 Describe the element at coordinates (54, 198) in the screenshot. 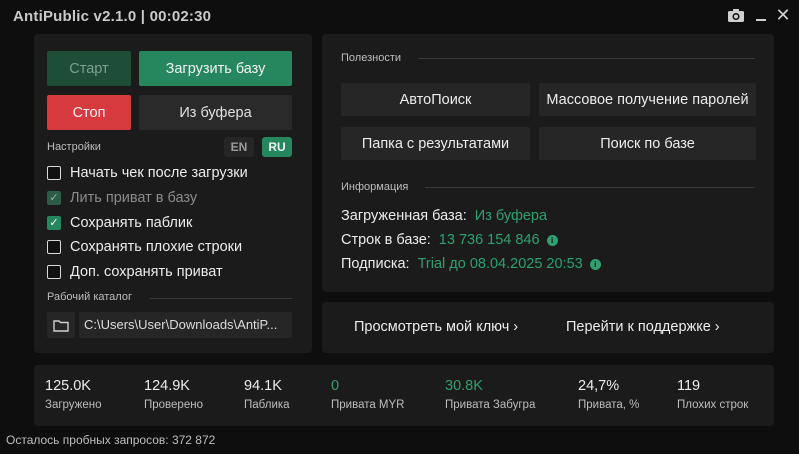

I see `checkbox-checked-disabled: ✓` at that location.